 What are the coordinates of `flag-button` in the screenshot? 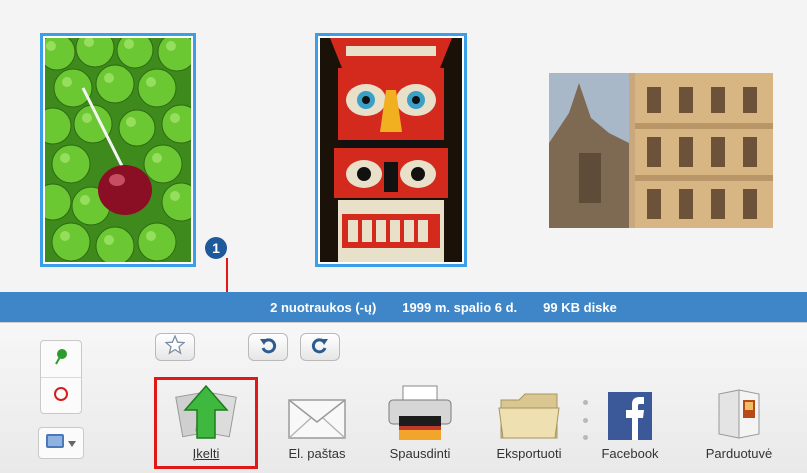 It's located at (61, 359).